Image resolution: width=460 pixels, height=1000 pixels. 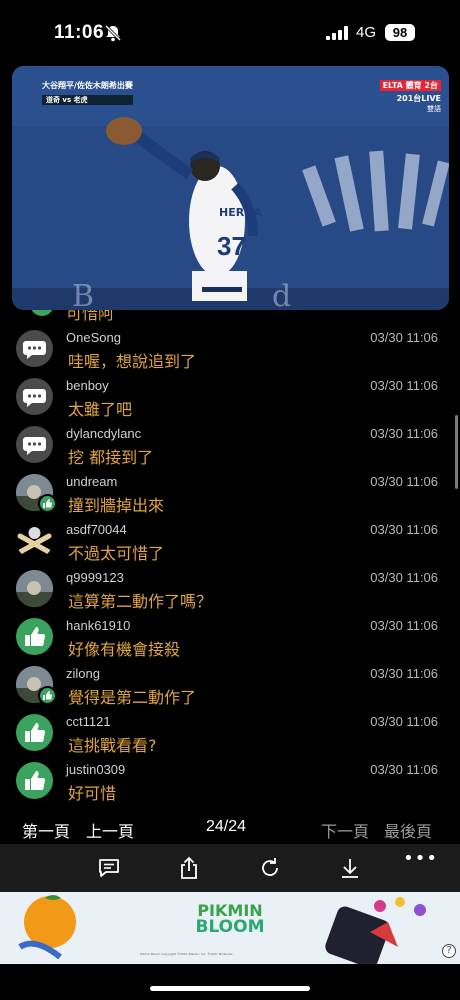 I want to click on ad-help-icon: ?, so click(x=449, y=951).